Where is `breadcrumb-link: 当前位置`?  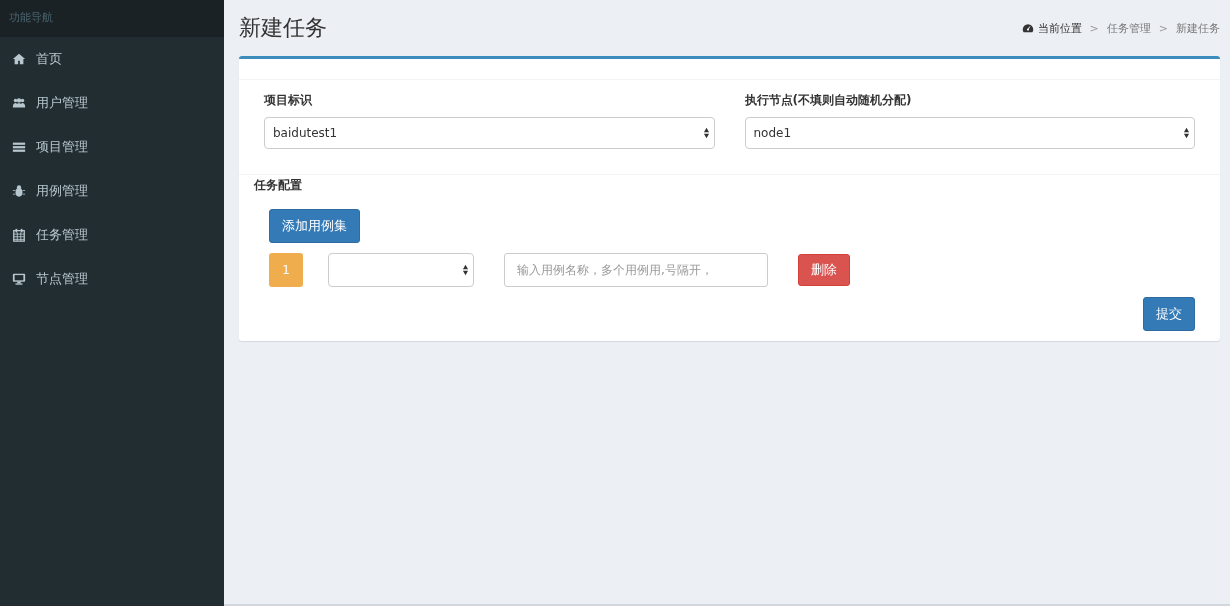 breadcrumb-link: 当前位置 is located at coordinates (1059, 28).